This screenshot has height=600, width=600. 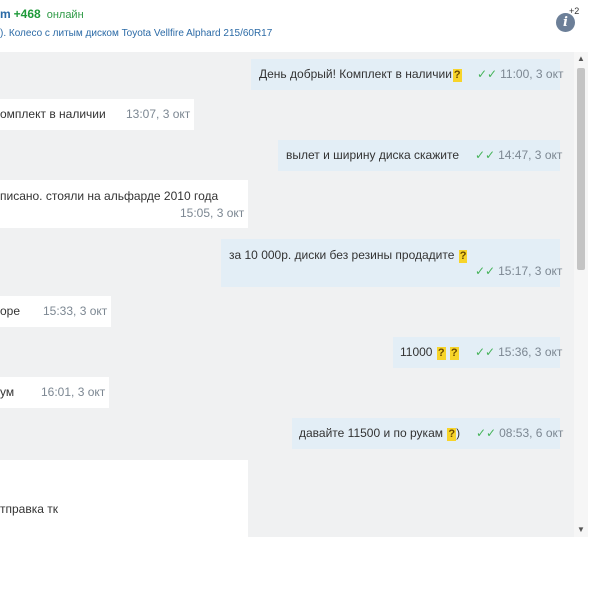 I want to click on message-text: тправка тк, so click(x=29, y=509).